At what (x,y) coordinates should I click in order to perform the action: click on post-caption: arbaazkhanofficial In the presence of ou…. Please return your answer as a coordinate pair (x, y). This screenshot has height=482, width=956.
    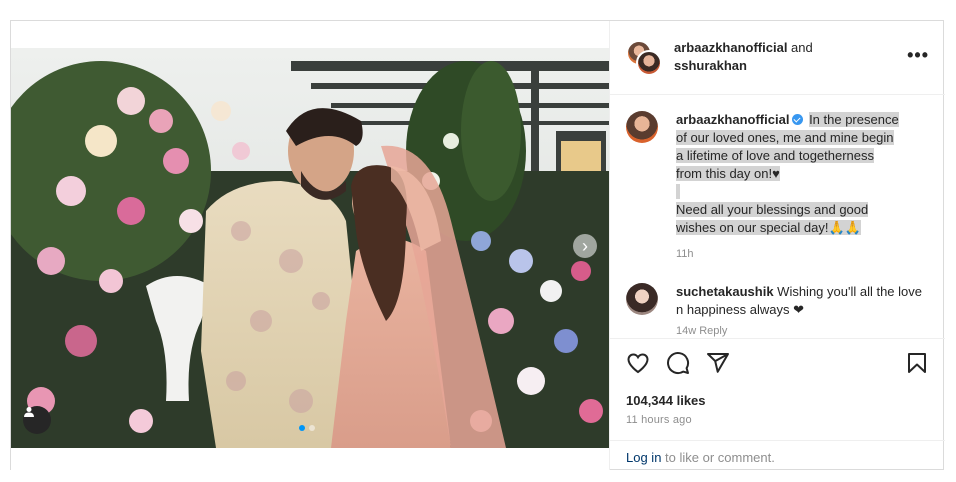
    Looking at the image, I should click on (796, 187).